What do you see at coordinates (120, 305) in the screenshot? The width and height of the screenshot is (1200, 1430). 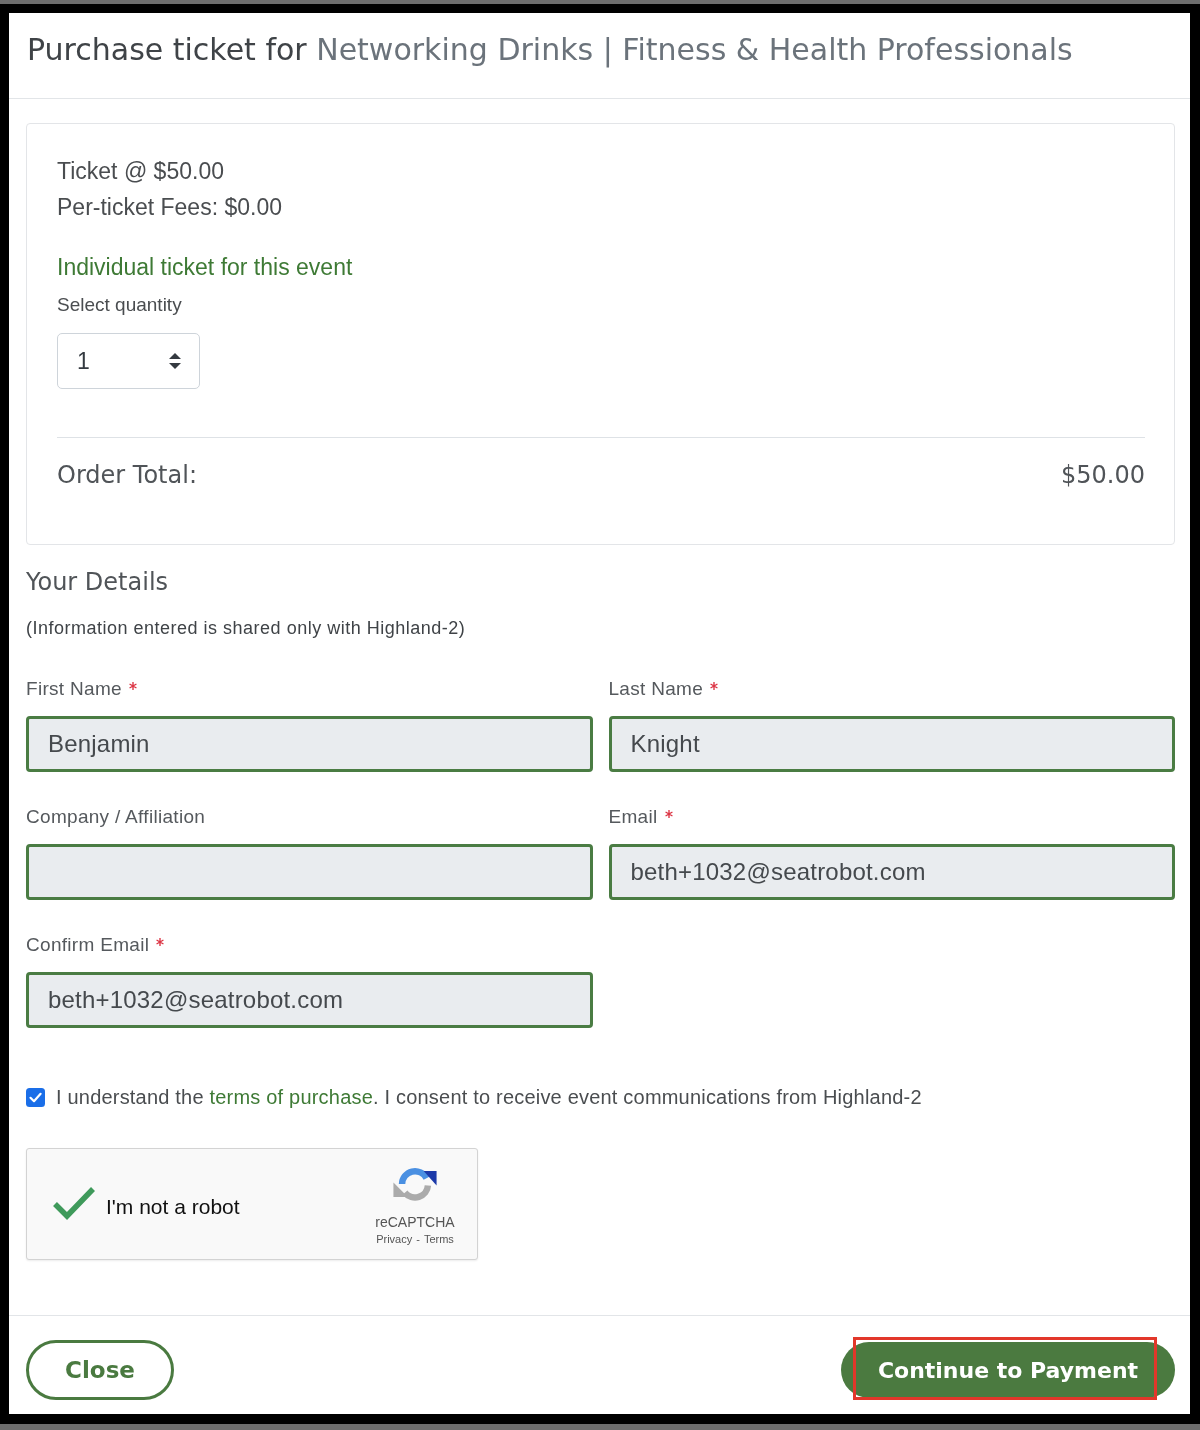 I see `quantity-label: Select quantity` at bounding box center [120, 305].